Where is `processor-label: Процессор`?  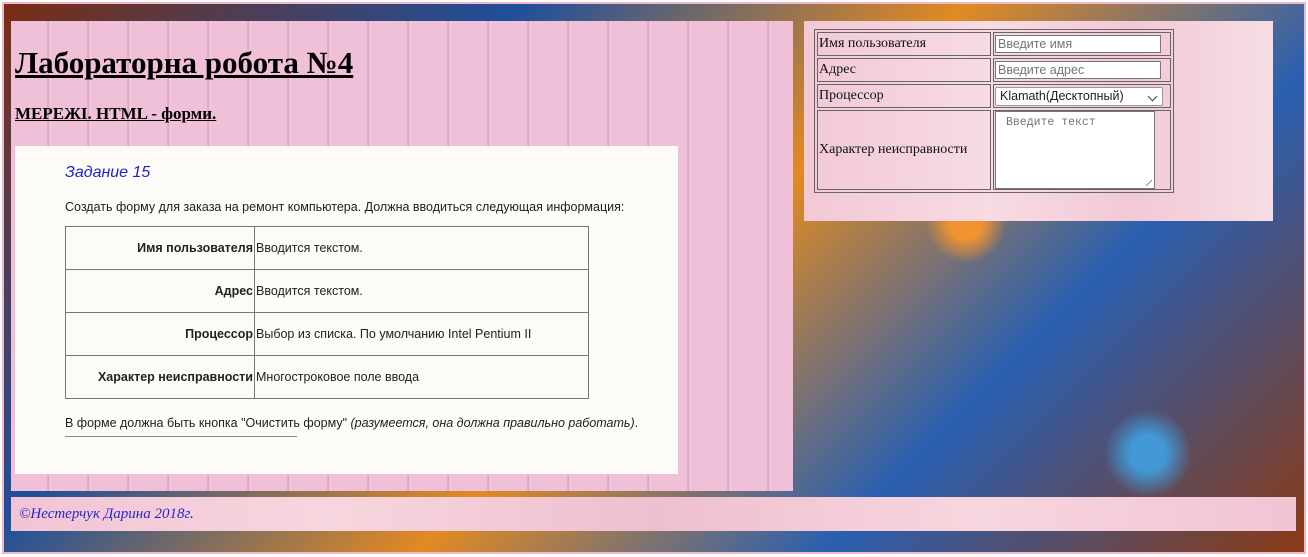 processor-label: Процессор is located at coordinates (904, 96).